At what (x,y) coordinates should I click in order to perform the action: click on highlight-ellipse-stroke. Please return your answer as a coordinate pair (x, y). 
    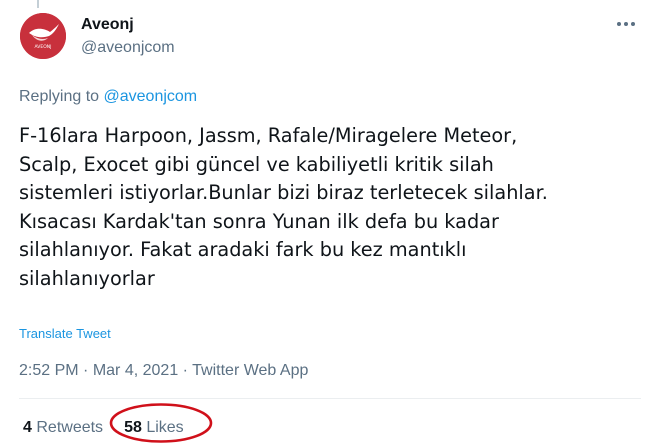
    Looking at the image, I should click on (161, 423).